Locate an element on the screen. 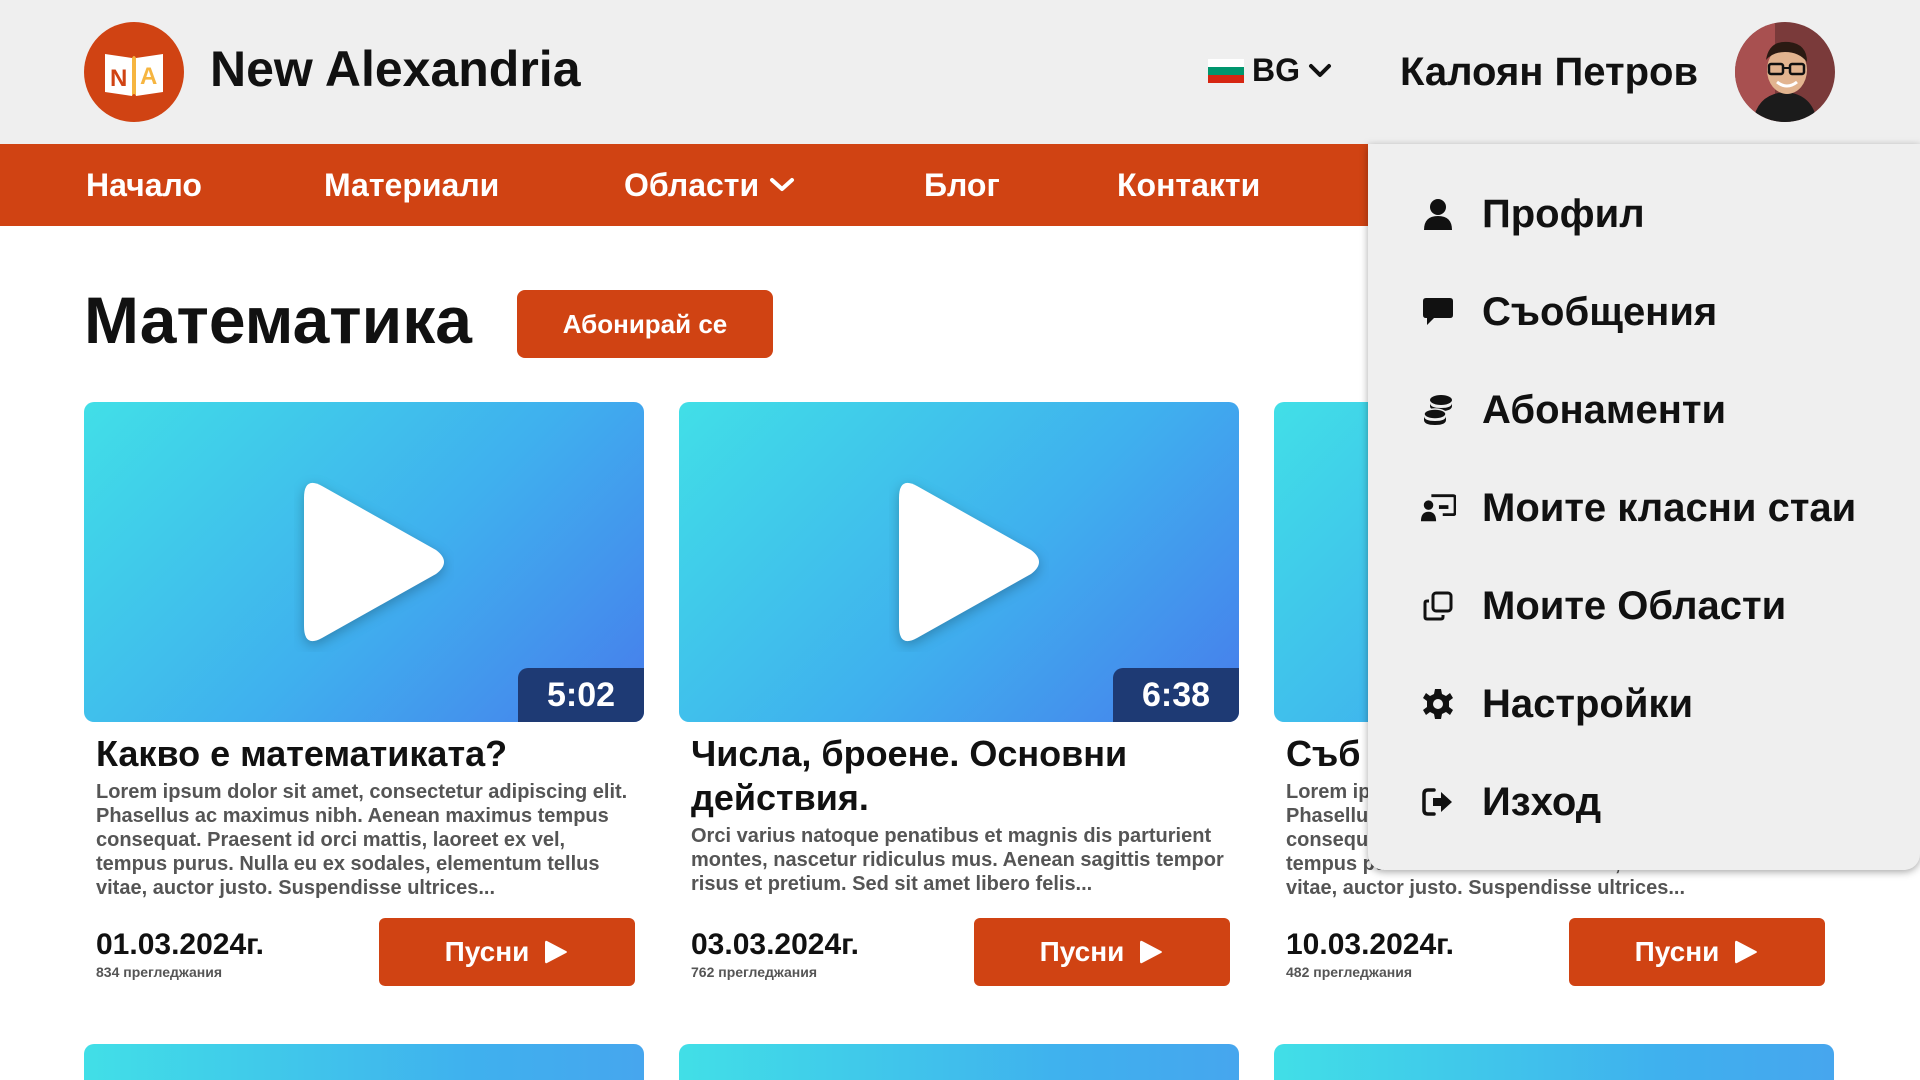  nav-item-contacts: Контакти is located at coordinates (1188, 185).